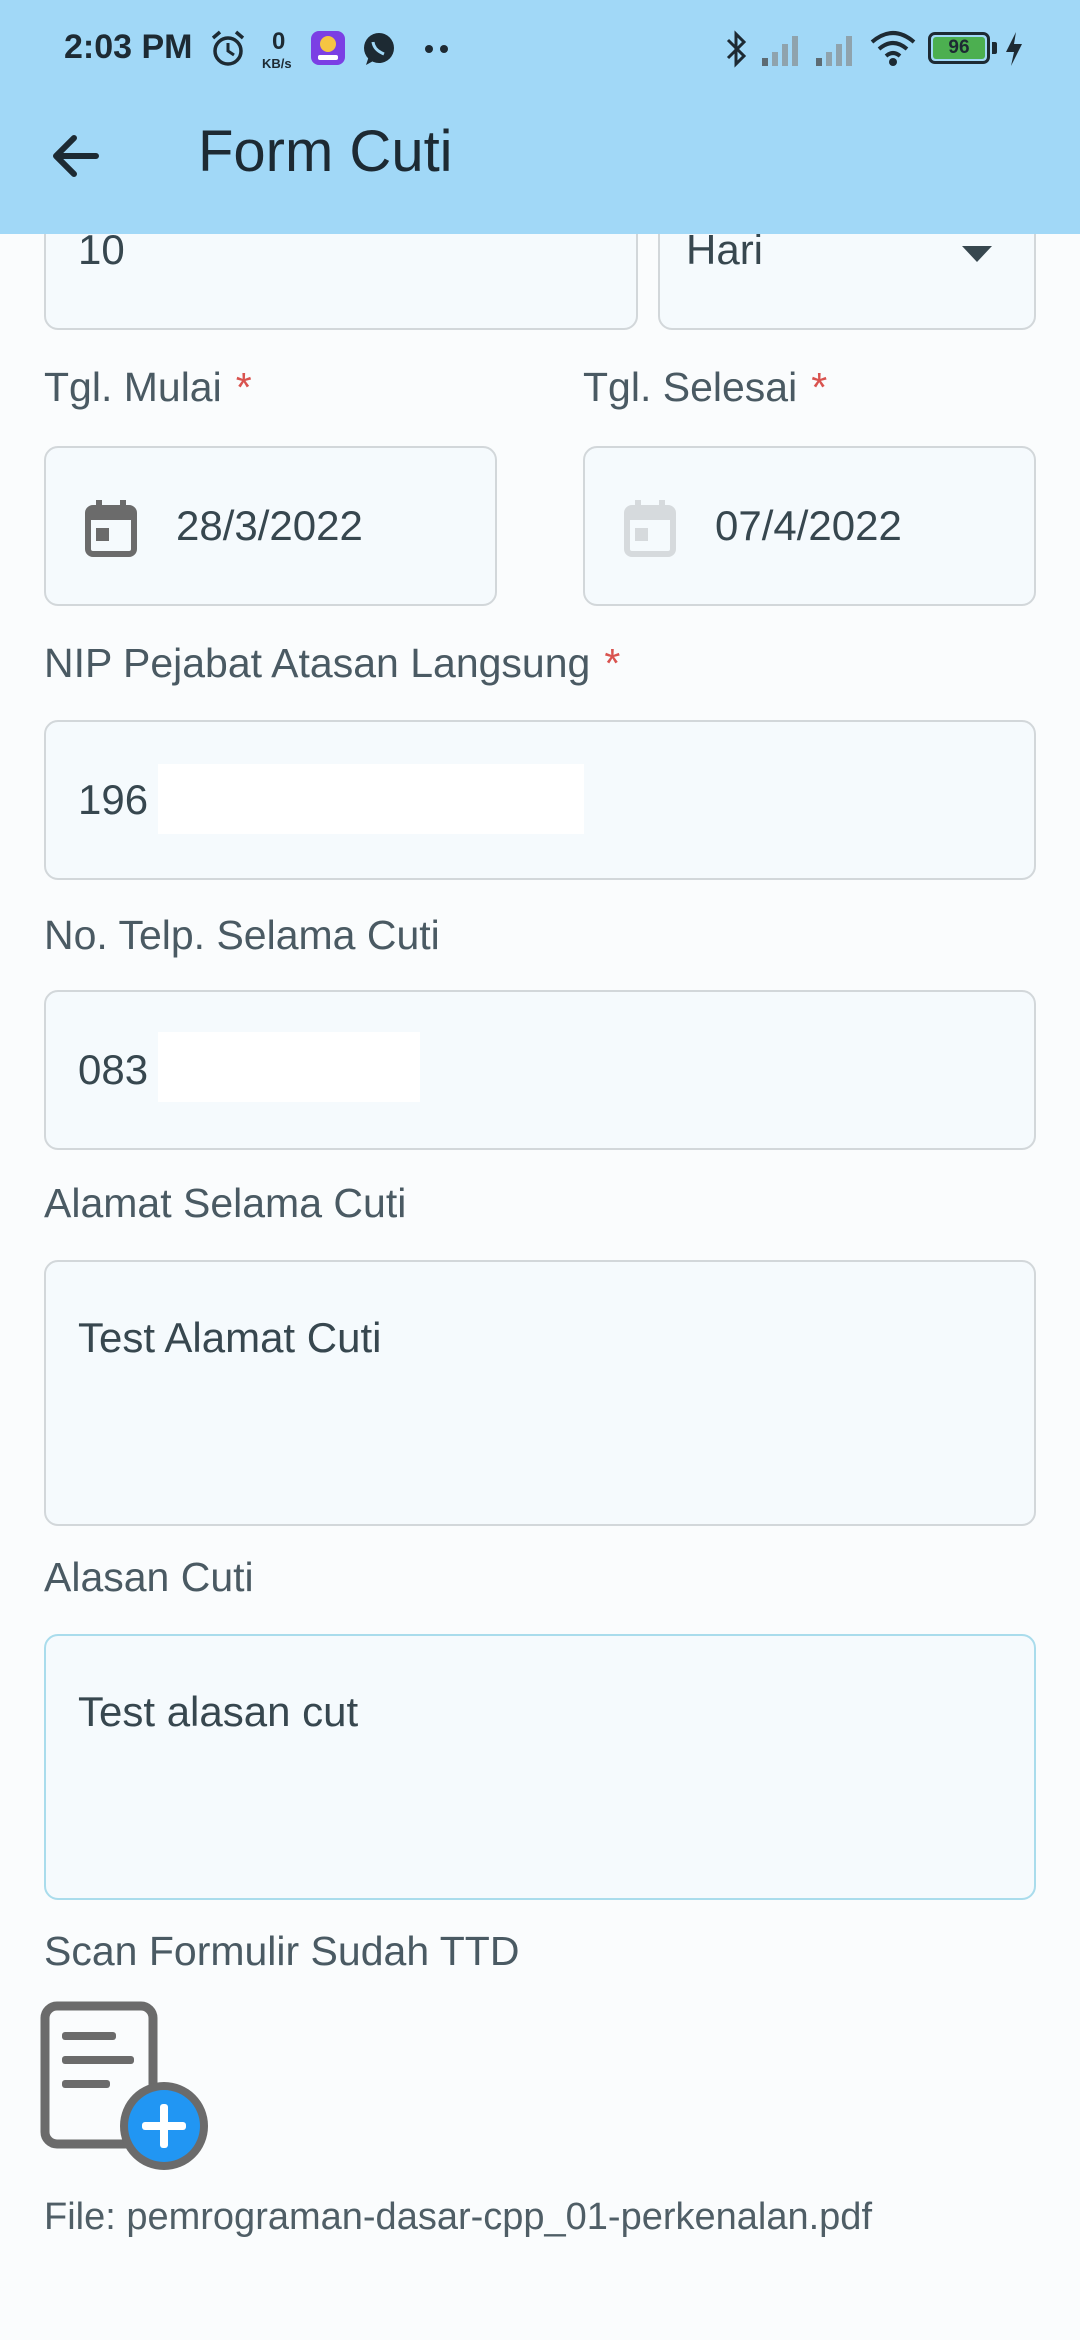 This screenshot has height=2340, width=1080. I want to click on end-date-value: 07/4/2022, so click(808, 525).